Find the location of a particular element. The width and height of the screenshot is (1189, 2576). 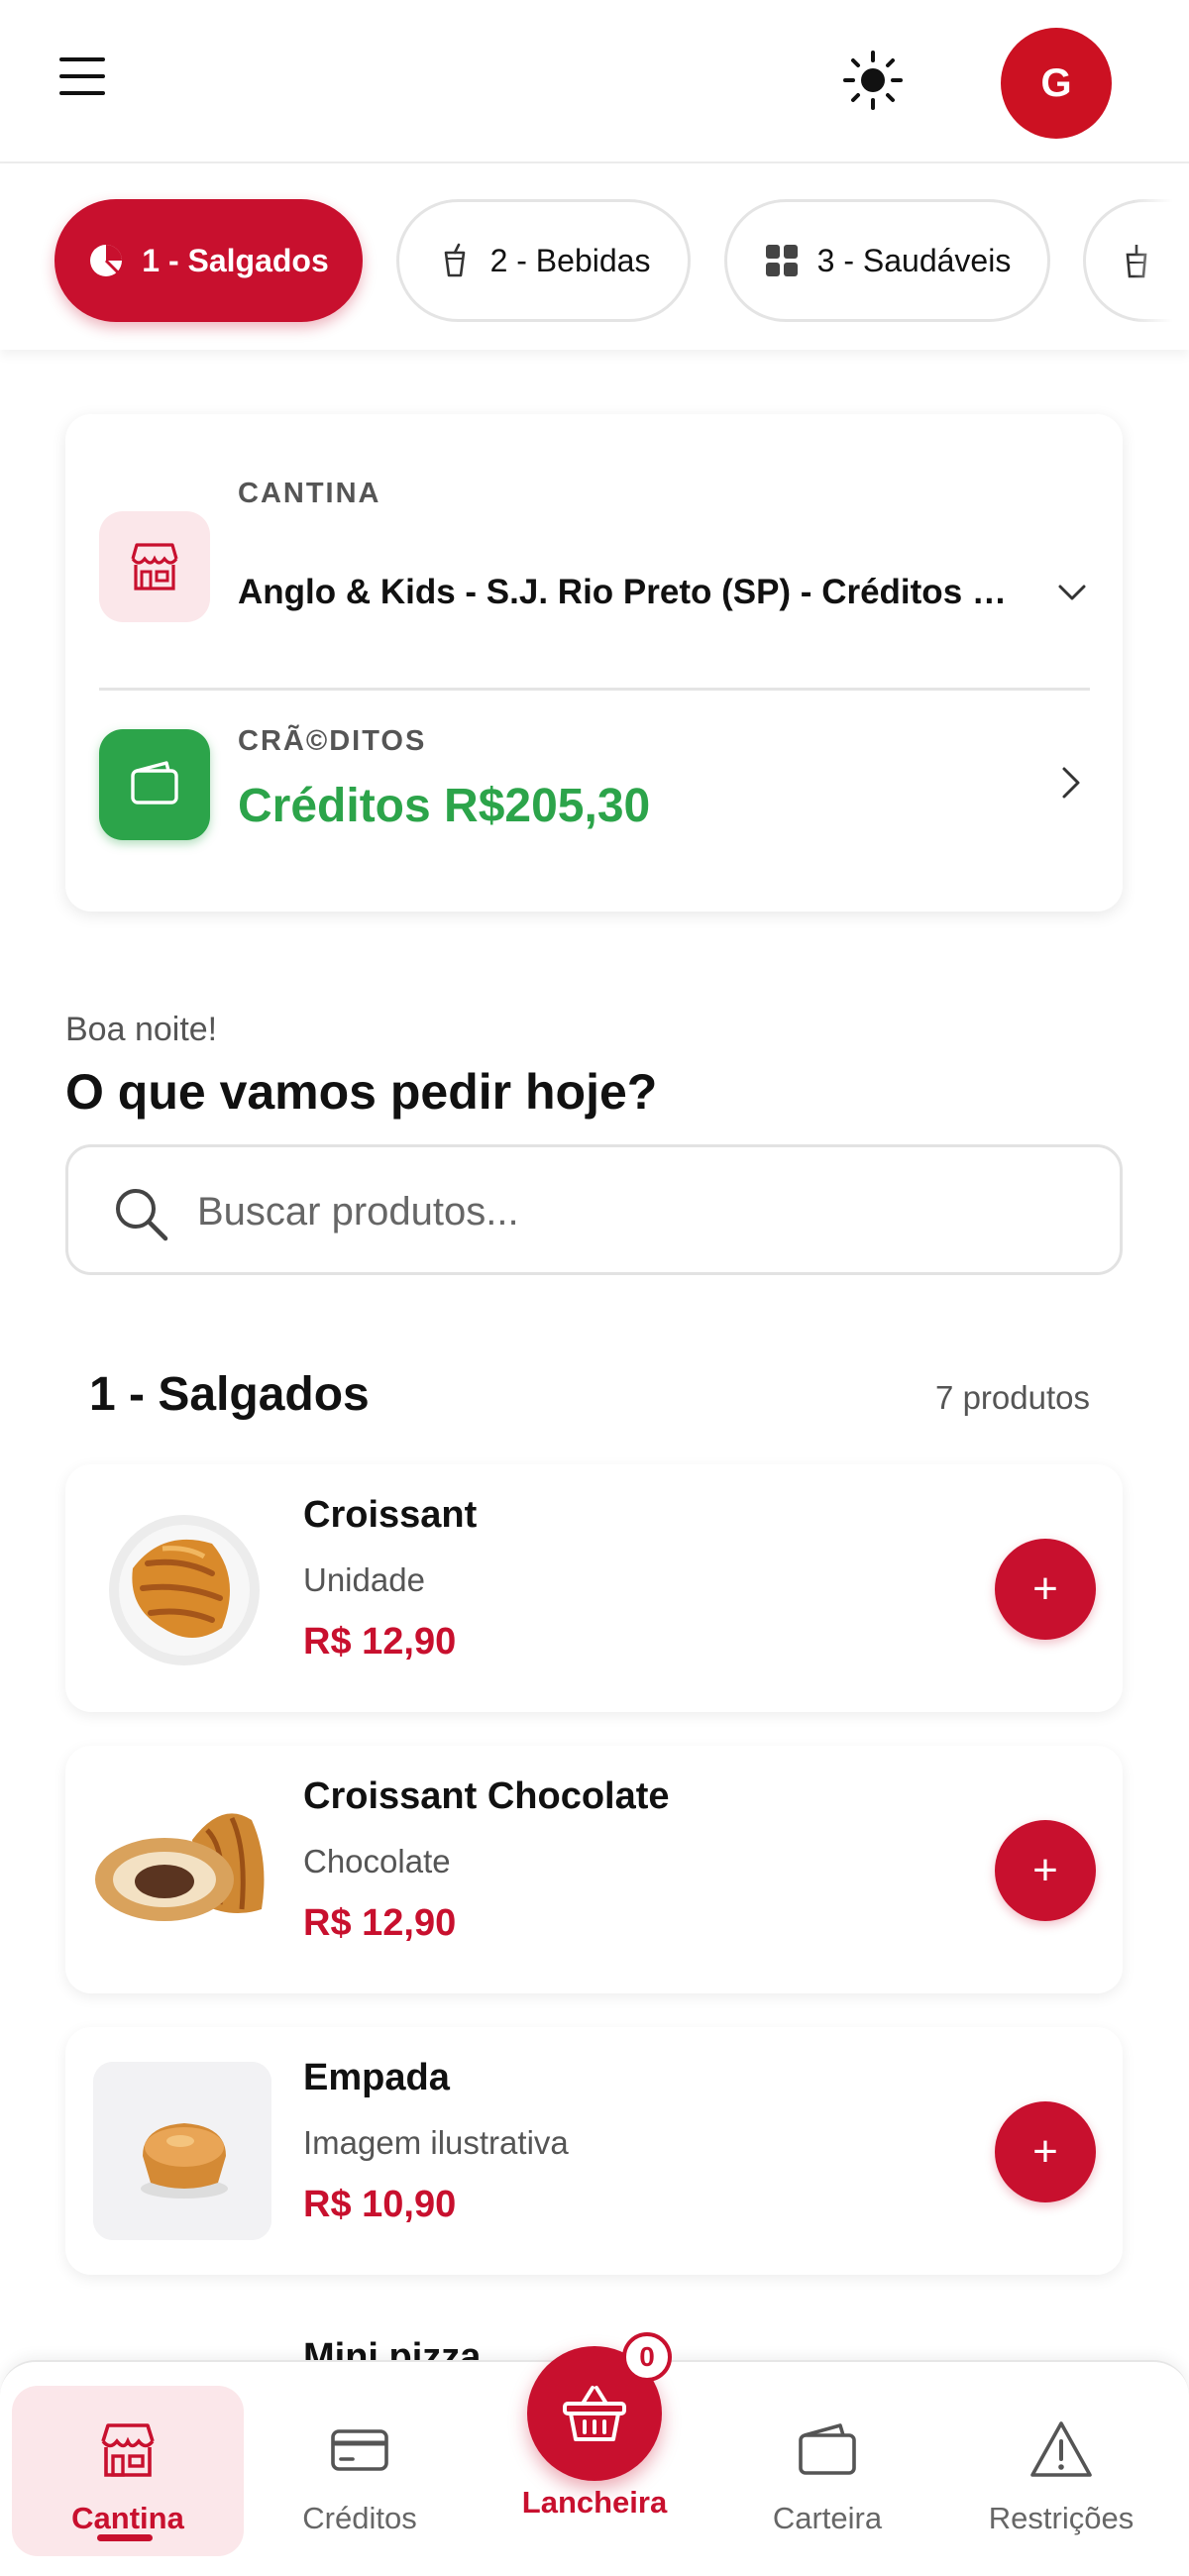

nav-creditos: Créditos is located at coordinates (360, 2471).